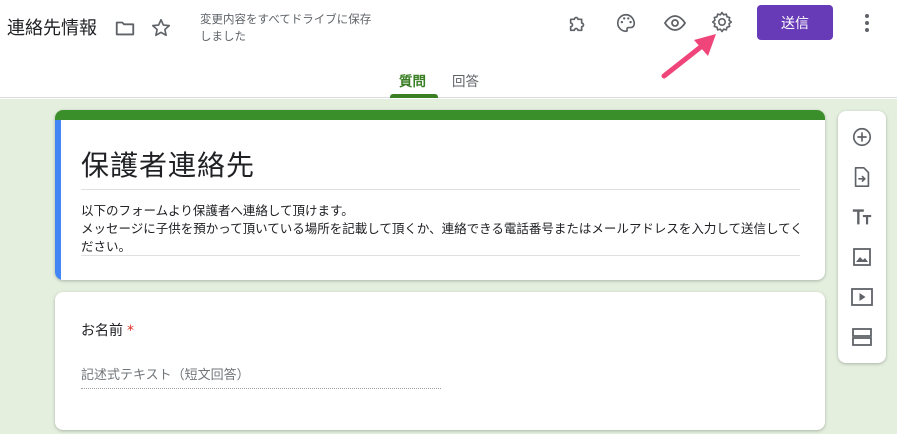  Describe the element at coordinates (867, 23) in the screenshot. I see `more-vert-icon` at that location.